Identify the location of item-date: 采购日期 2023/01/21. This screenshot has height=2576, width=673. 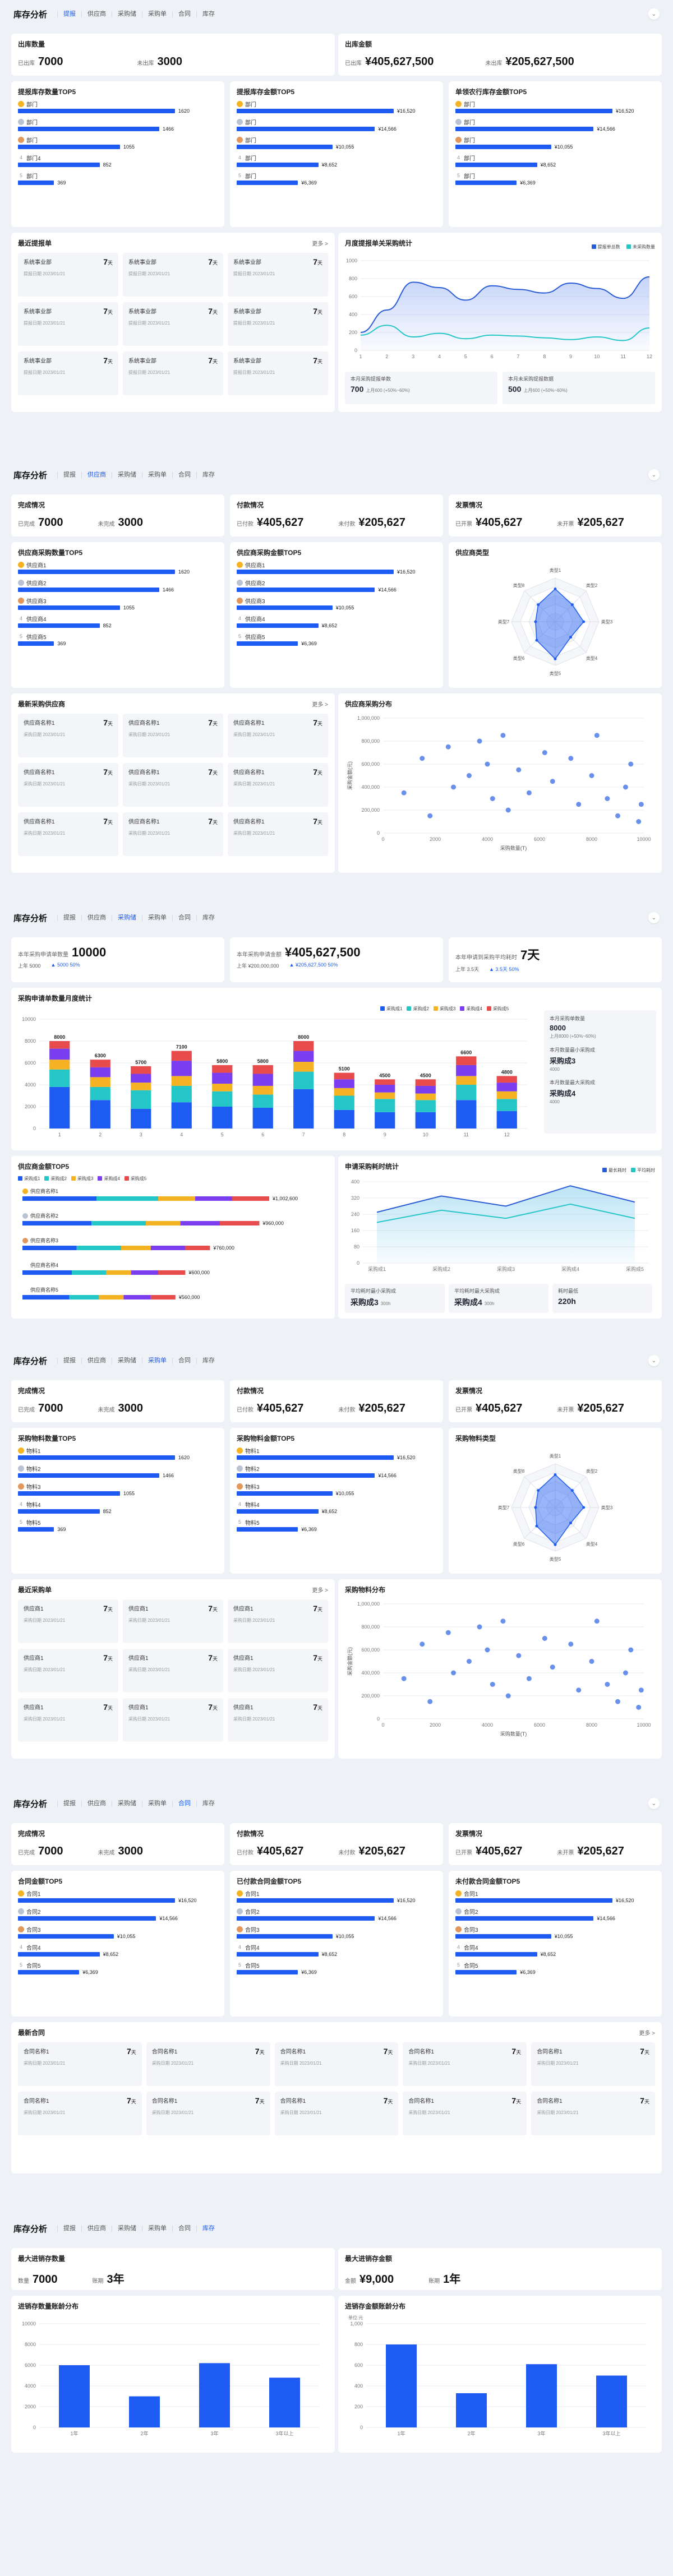
(149, 1669).